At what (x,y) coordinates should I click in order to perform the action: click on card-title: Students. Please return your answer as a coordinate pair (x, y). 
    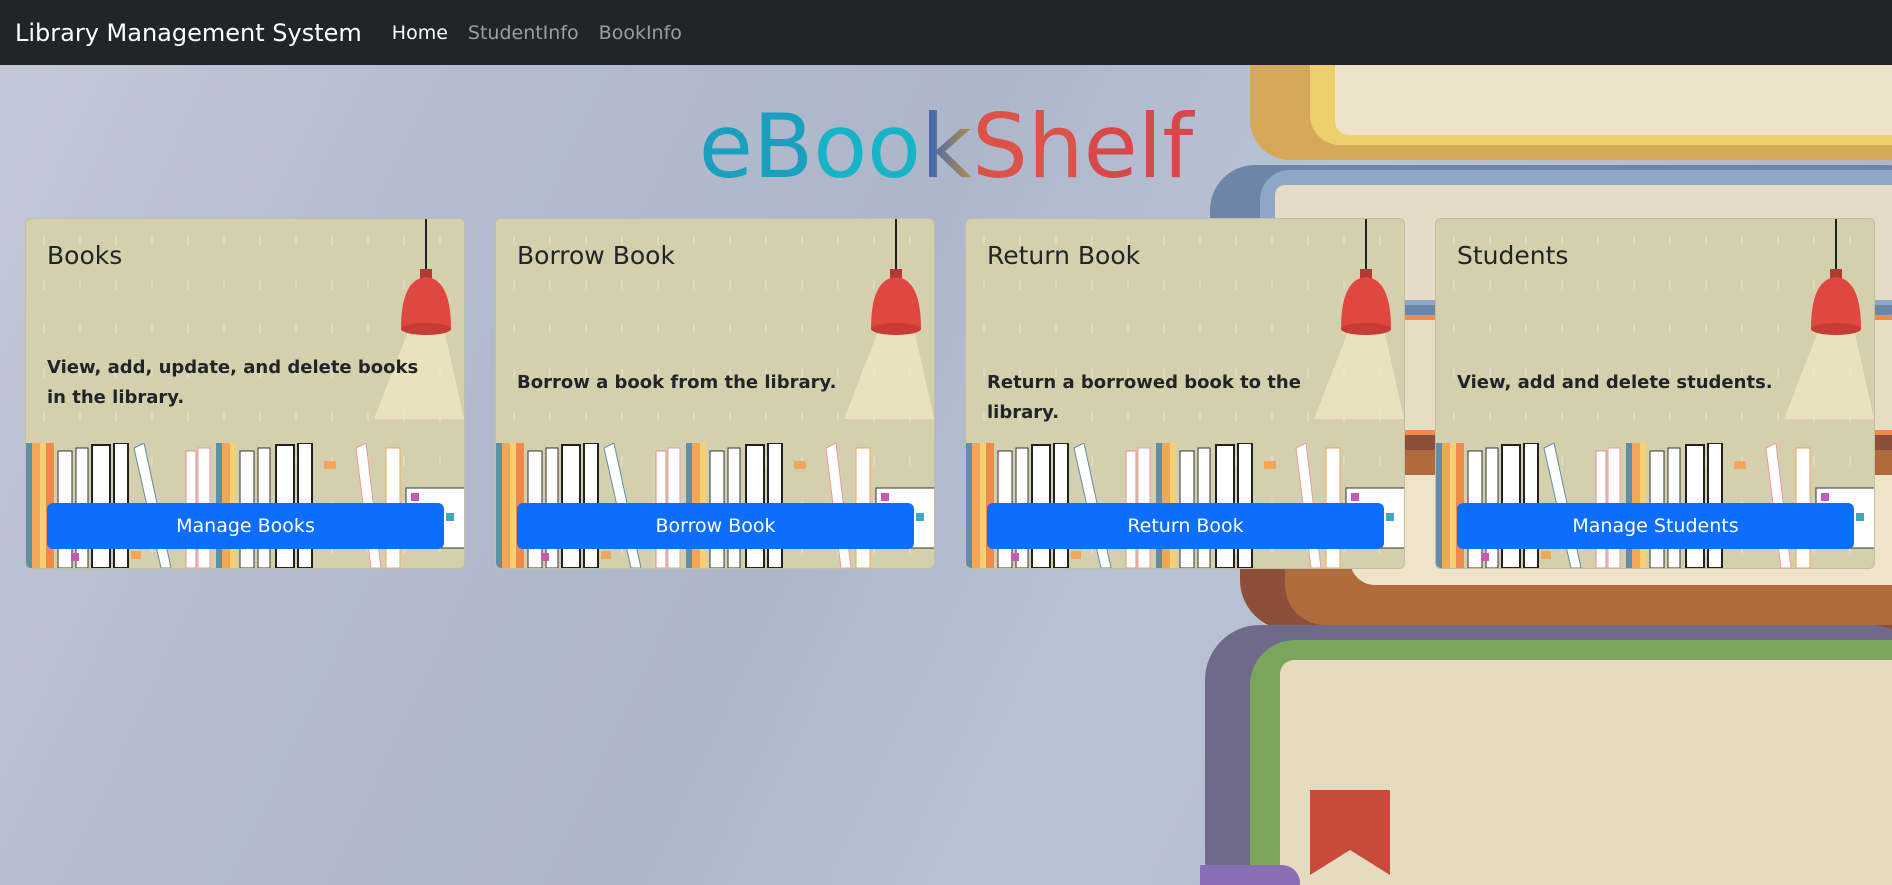
    Looking at the image, I should click on (1513, 255).